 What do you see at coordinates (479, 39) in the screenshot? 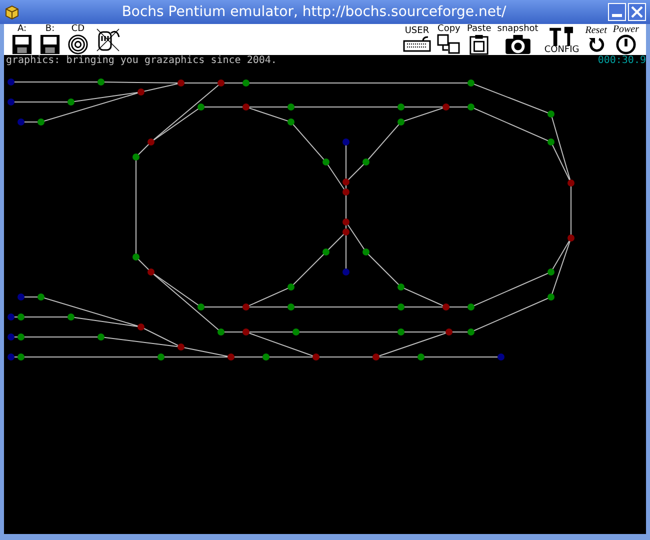
I see `toolbar-button: Paste` at bounding box center [479, 39].